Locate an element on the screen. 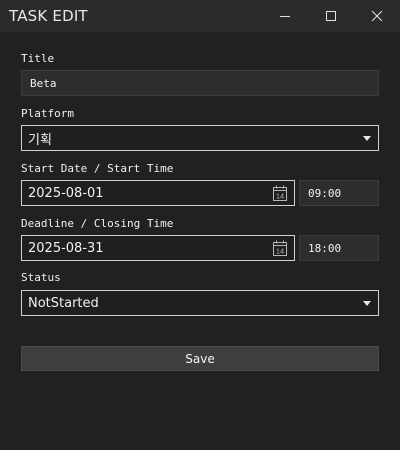 The image size is (400, 450). platform-select: 기획 is located at coordinates (200, 138).